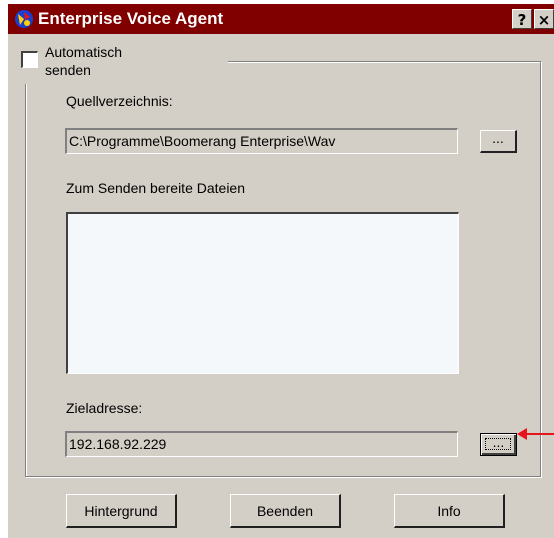  Describe the element at coordinates (449, 511) in the screenshot. I see `info-button: Info` at that location.